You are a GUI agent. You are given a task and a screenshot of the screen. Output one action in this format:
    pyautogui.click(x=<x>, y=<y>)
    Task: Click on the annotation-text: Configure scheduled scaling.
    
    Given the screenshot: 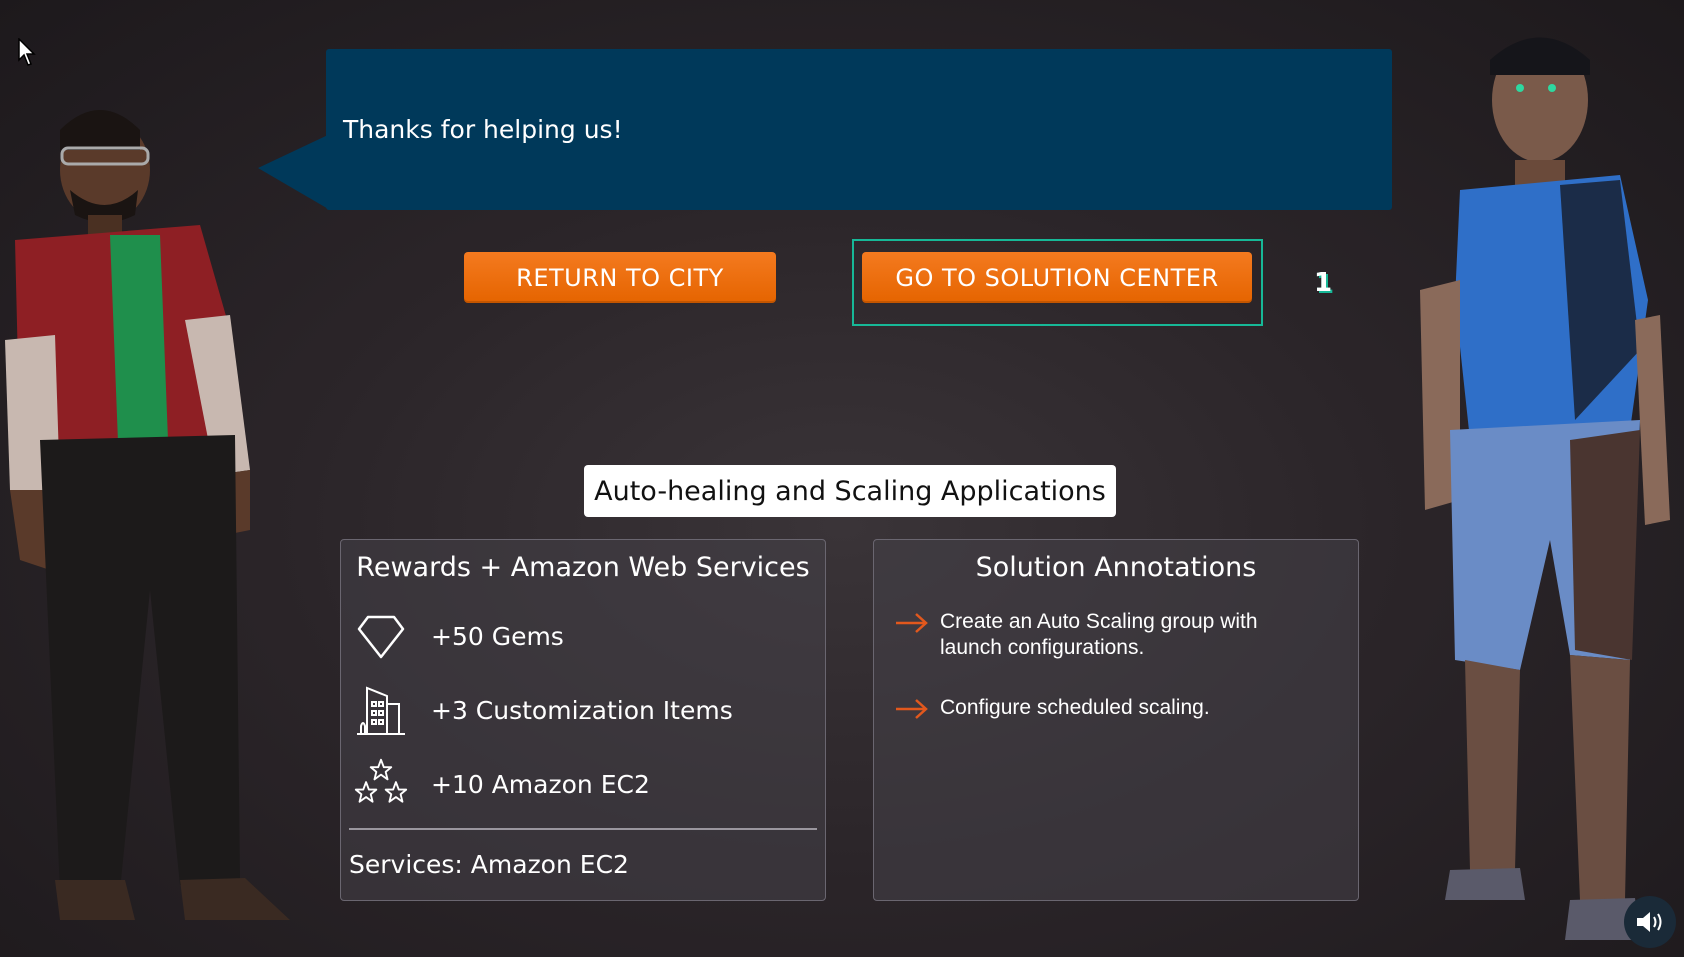 What is the action you would take?
    pyautogui.click(x=1075, y=707)
    